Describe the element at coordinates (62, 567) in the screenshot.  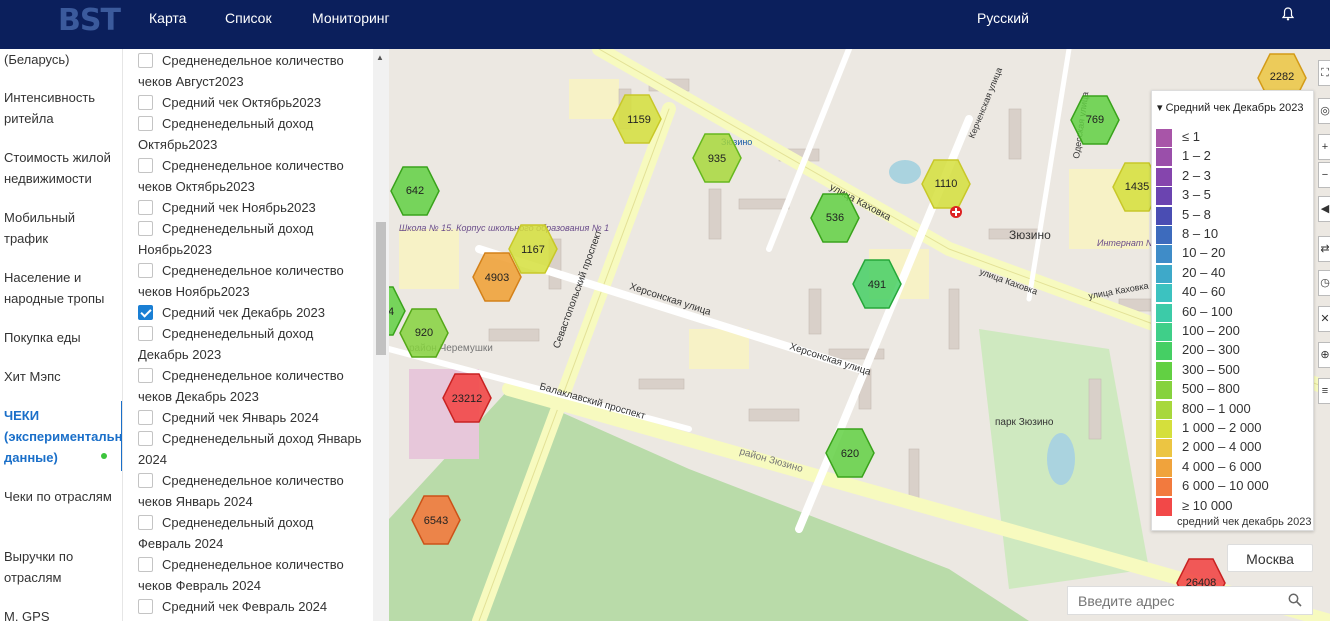
I see `sidebar-item-revenue-by-industry: Выручки по отраслям` at that location.